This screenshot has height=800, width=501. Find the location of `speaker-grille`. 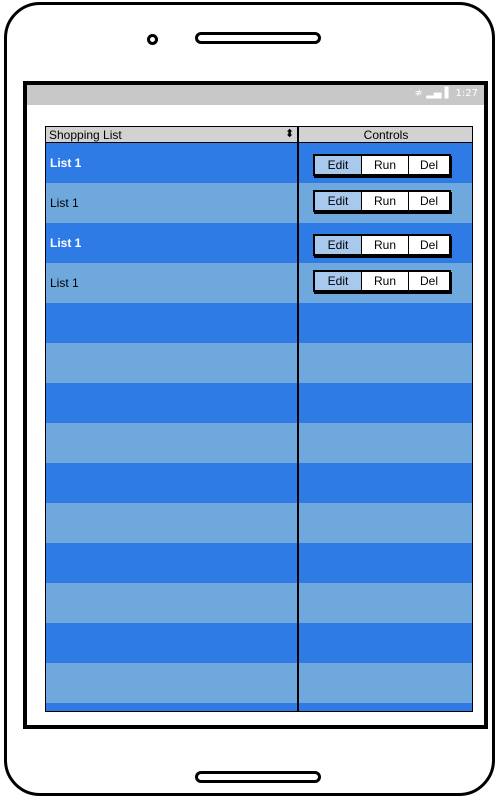

speaker-grille is located at coordinates (258, 38).